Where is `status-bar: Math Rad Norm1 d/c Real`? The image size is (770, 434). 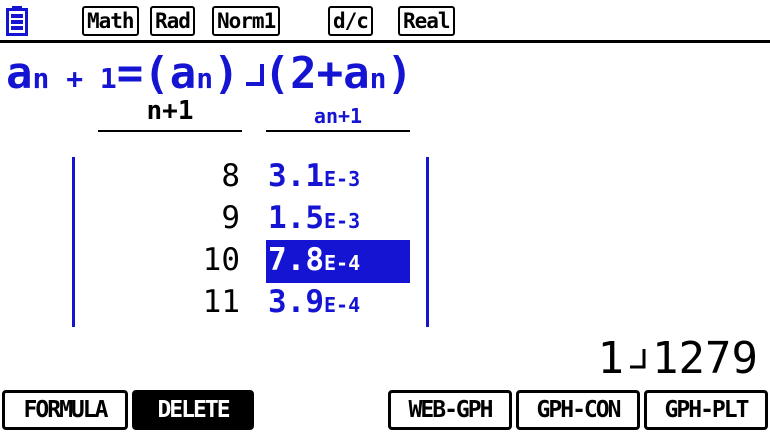
status-bar: Math Rad Norm1 d/c Real is located at coordinates (385, 20).